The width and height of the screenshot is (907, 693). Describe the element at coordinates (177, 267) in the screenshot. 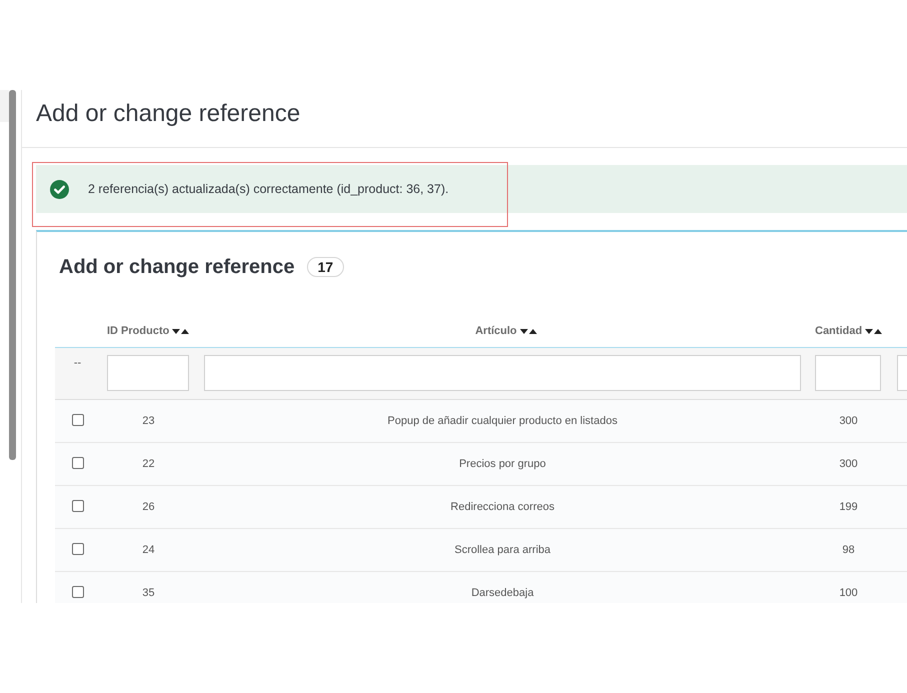

I see `panel-title: Add or change reference` at that location.